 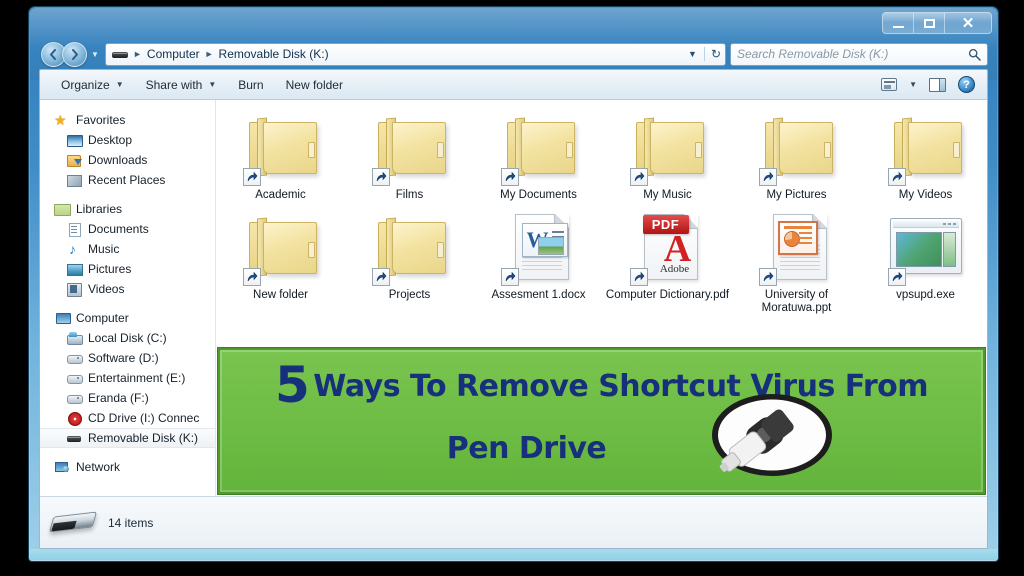 I want to click on item-thumbnail: A Adobe PDF, so click(x=668, y=249).